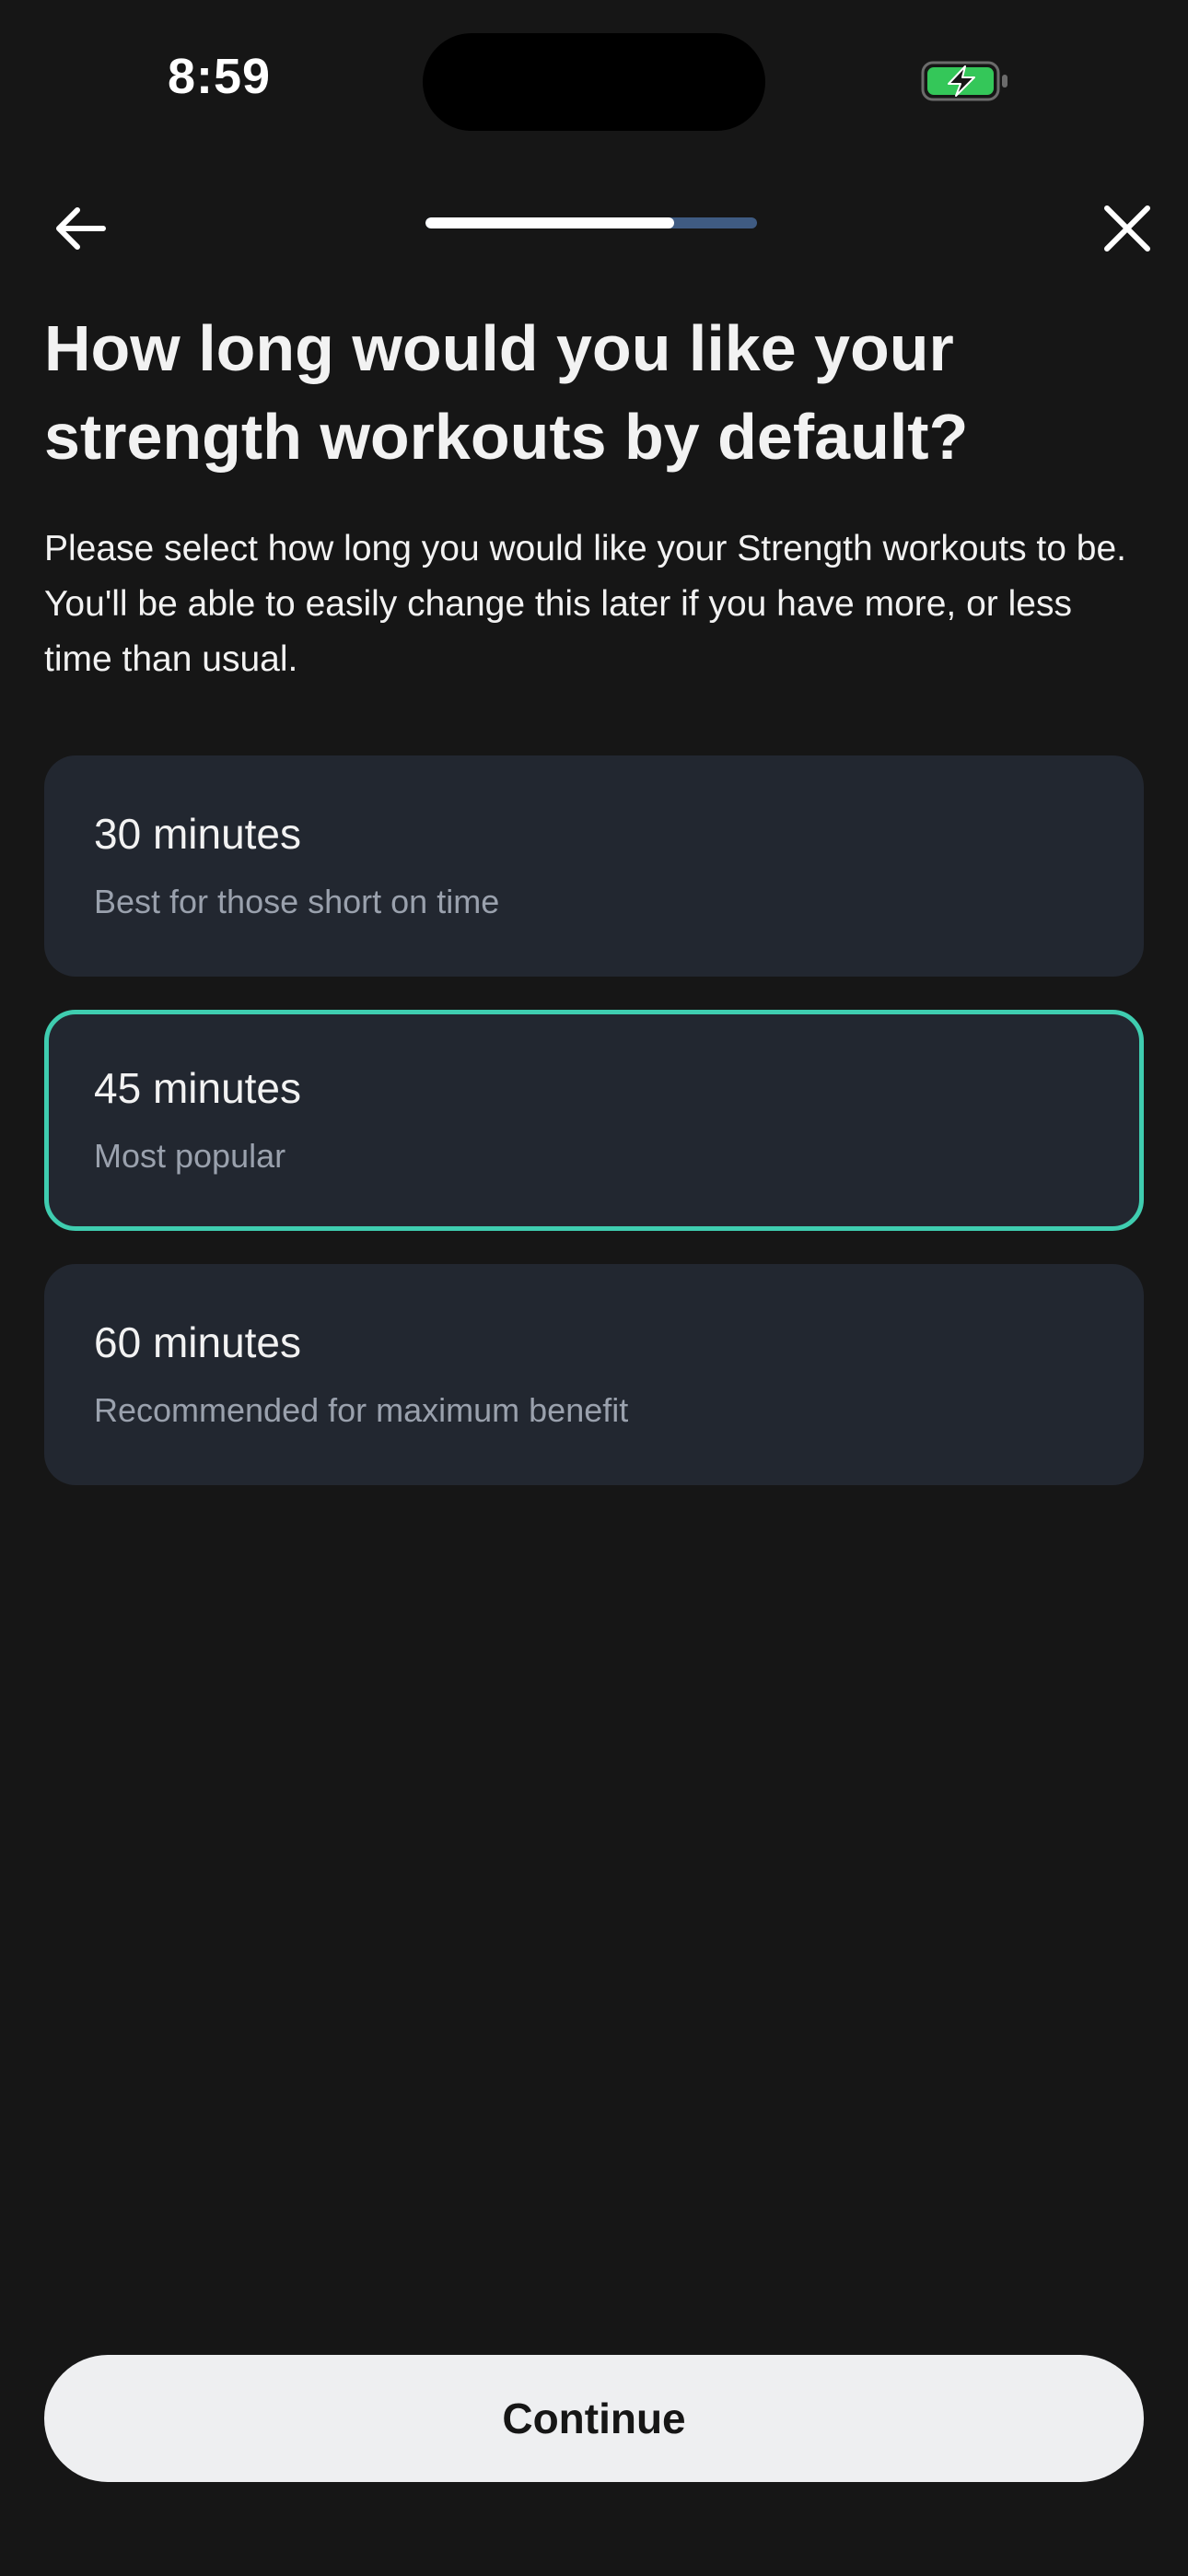 This screenshot has width=1188, height=2576. I want to click on continue-button: Continue, so click(594, 2418).